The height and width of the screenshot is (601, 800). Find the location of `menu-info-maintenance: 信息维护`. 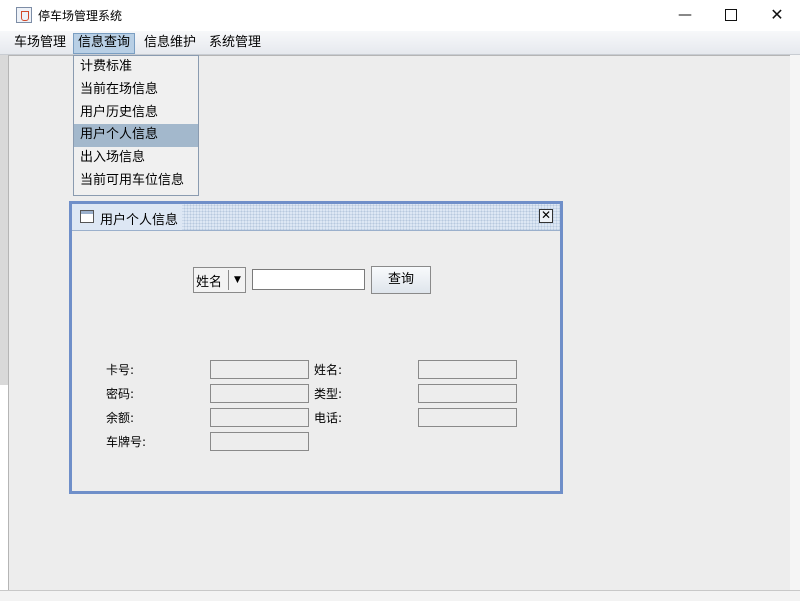

menu-info-maintenance: 信息维护 is located at coordinates (170, 42).